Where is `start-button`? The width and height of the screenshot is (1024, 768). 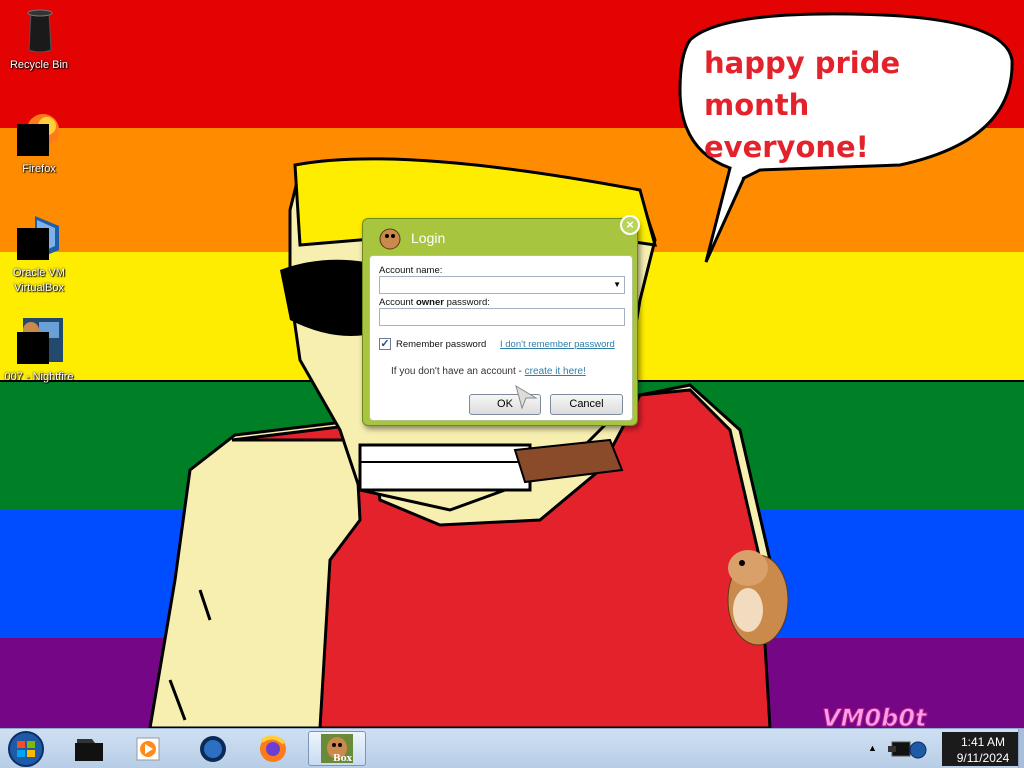
start-button is located at coordinates (26, 749).